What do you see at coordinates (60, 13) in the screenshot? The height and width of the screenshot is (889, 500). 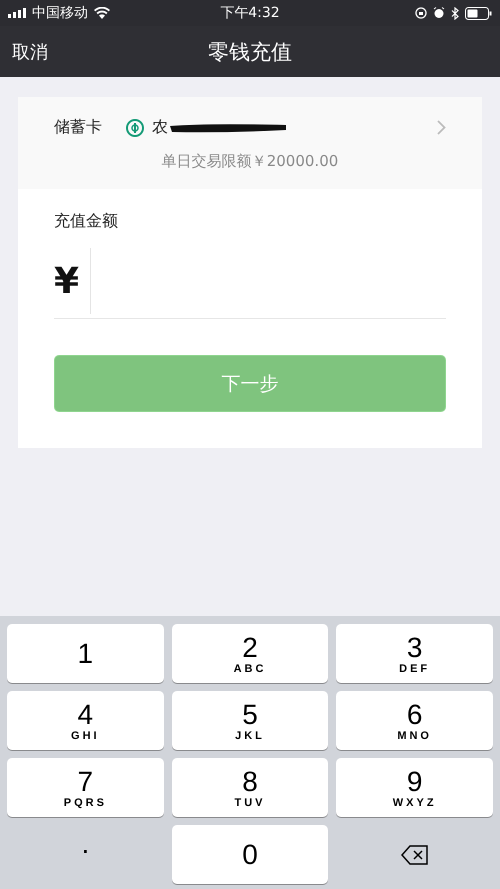 I see `carrier-name: 中国移动` at bounding box center [60, 13].